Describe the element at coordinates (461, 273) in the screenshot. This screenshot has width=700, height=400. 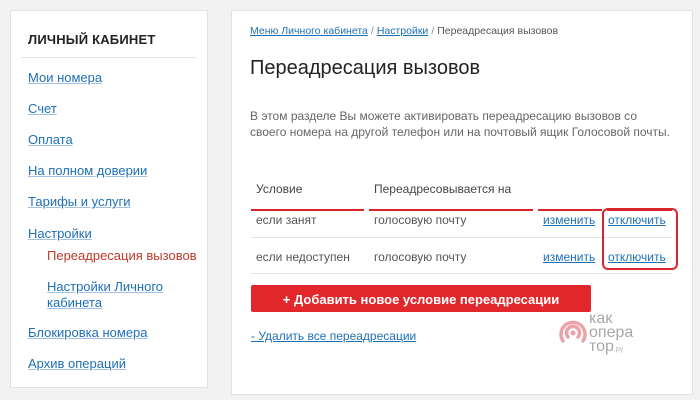
I see `row-divider` at that location.